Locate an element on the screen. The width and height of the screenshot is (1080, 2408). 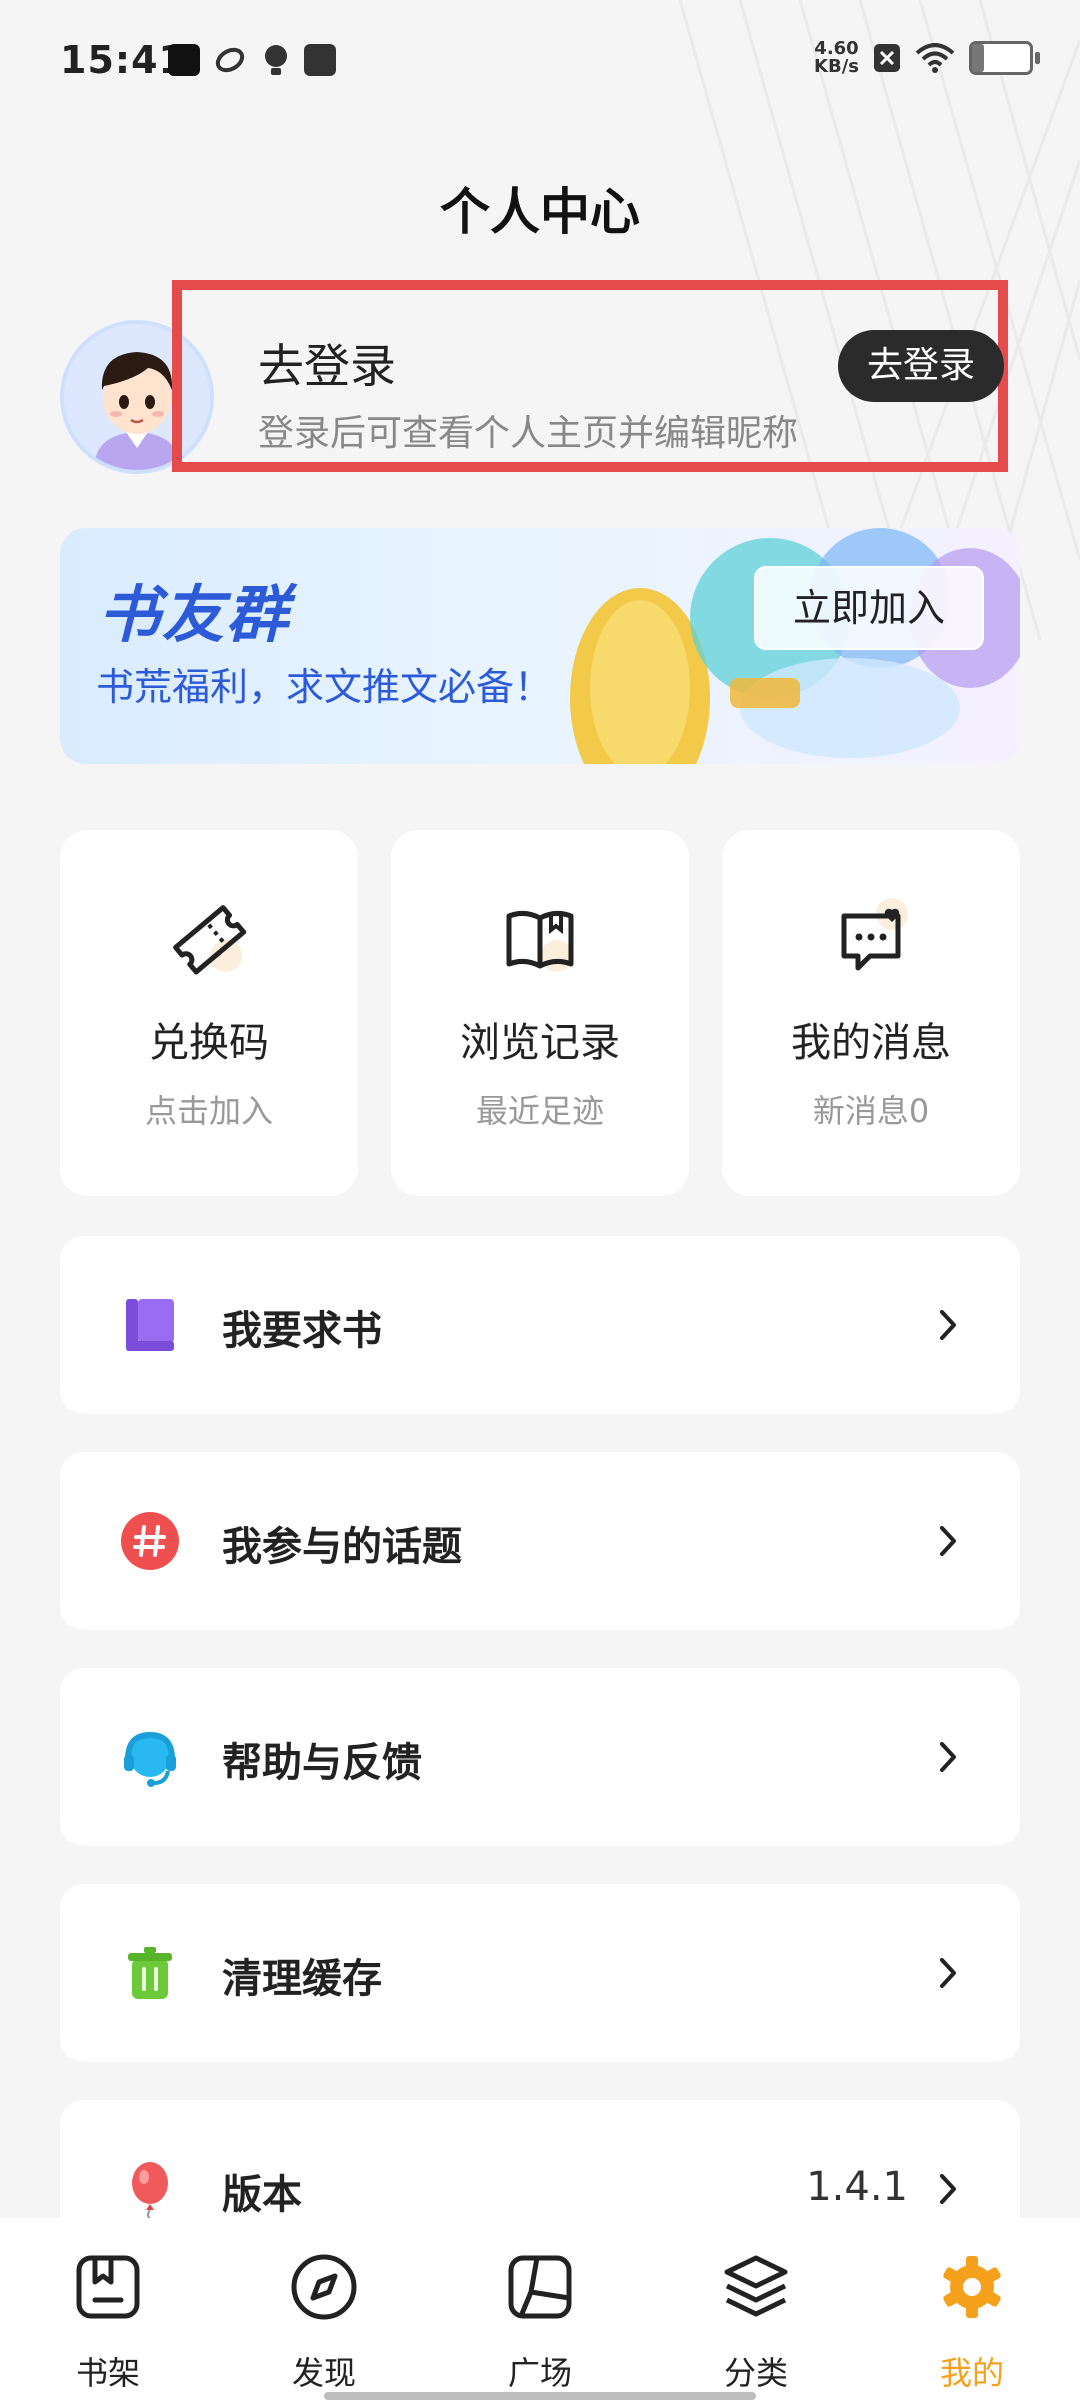
tab-plaza-label: 广场 is located at coordinates (539, 2373).